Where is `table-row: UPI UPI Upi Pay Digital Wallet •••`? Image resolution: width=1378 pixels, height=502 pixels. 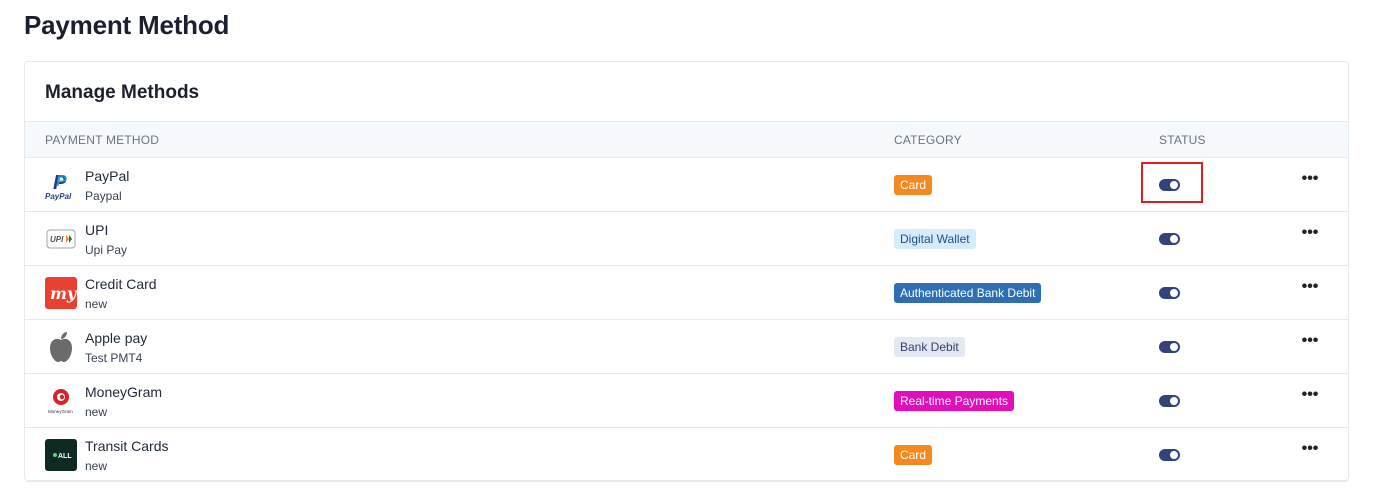 table-row: UPI UPI Upi Pay Digital Wallet ••• is located at coordinates (686, 239).